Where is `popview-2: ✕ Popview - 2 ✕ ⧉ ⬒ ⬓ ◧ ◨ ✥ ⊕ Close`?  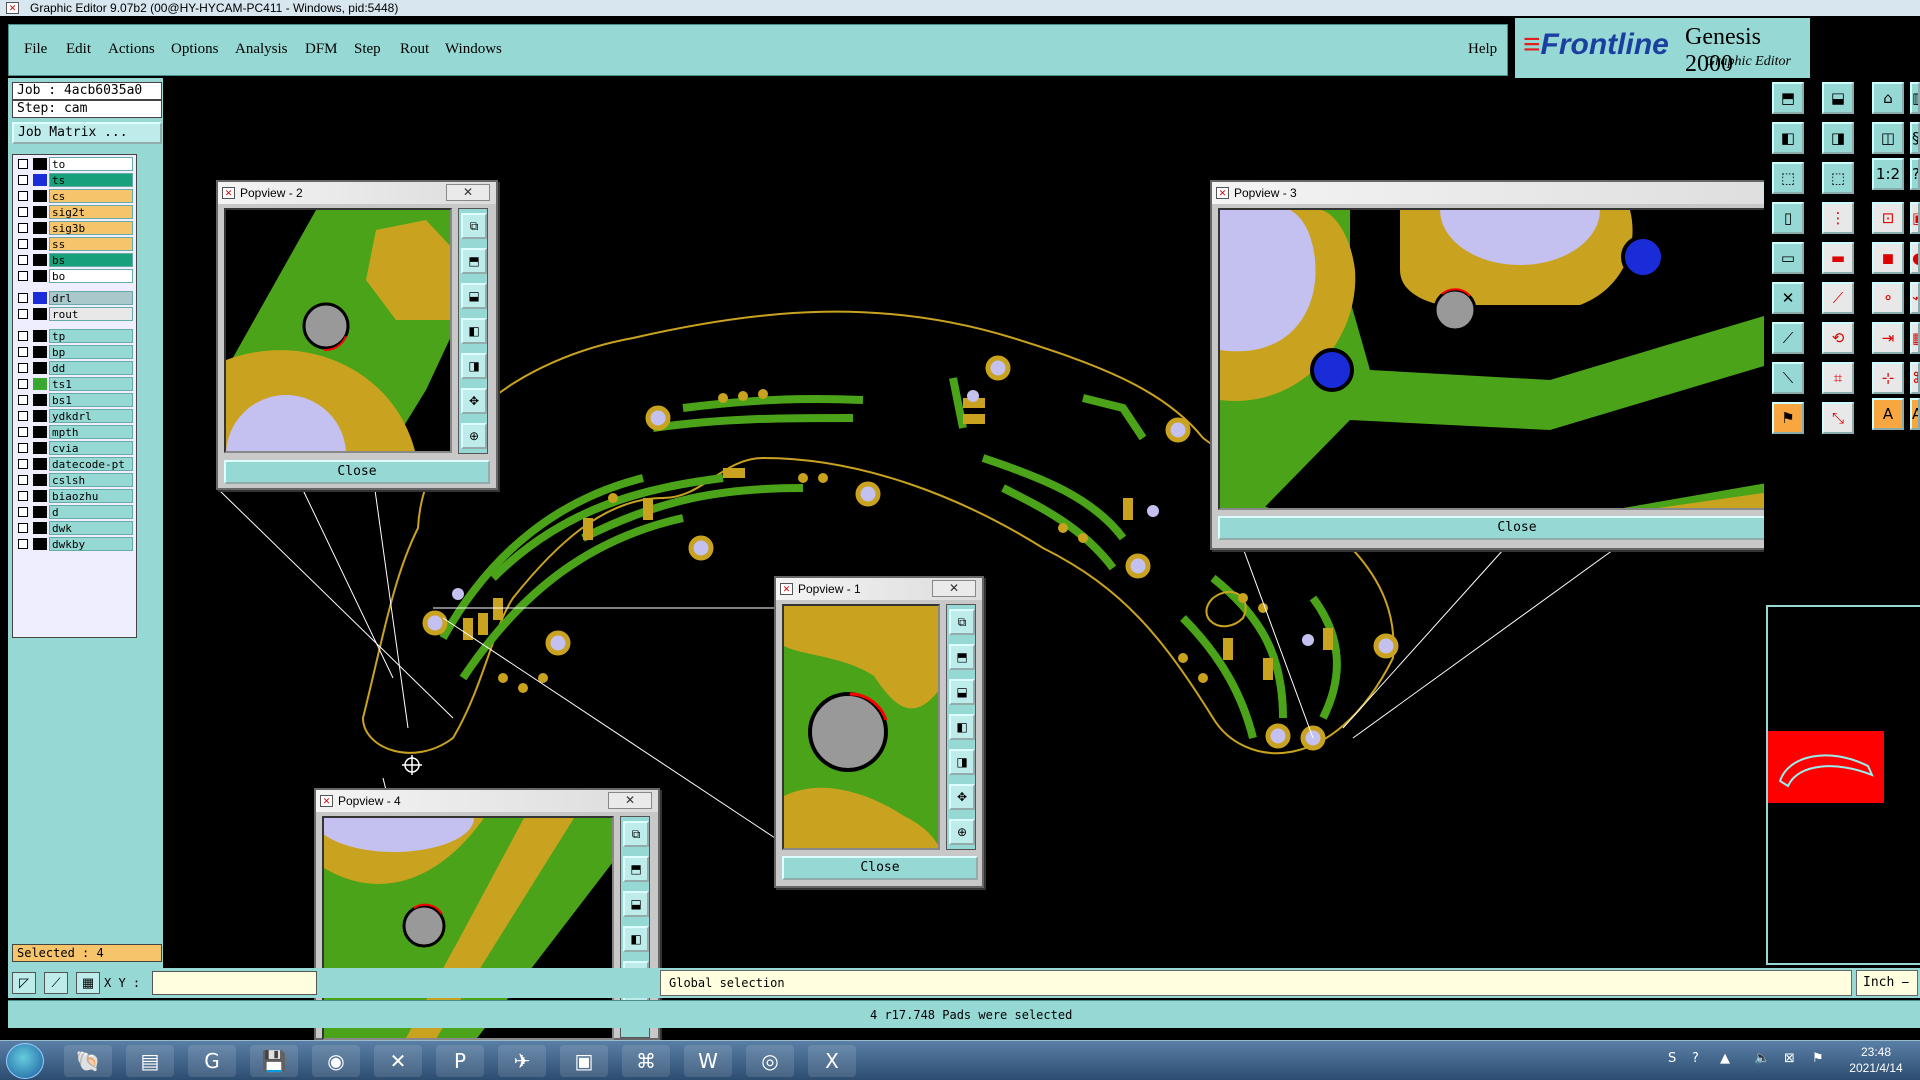 popview-2: ✕ Popview - 2 ✕ ⧉ ⬒ ⬓ ◧ ◨ ✥ ⊕ Close is located at coordinates (357, 335).